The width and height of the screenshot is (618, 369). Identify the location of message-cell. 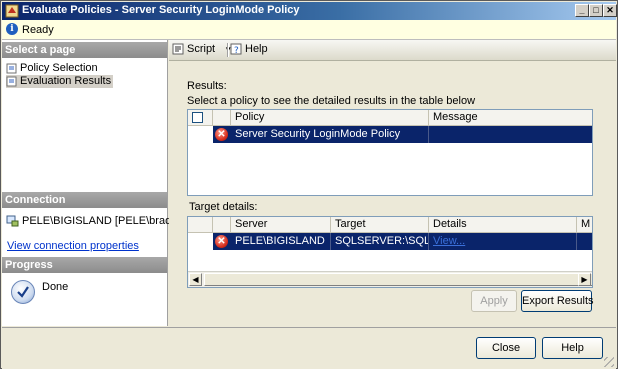
(510, 134).